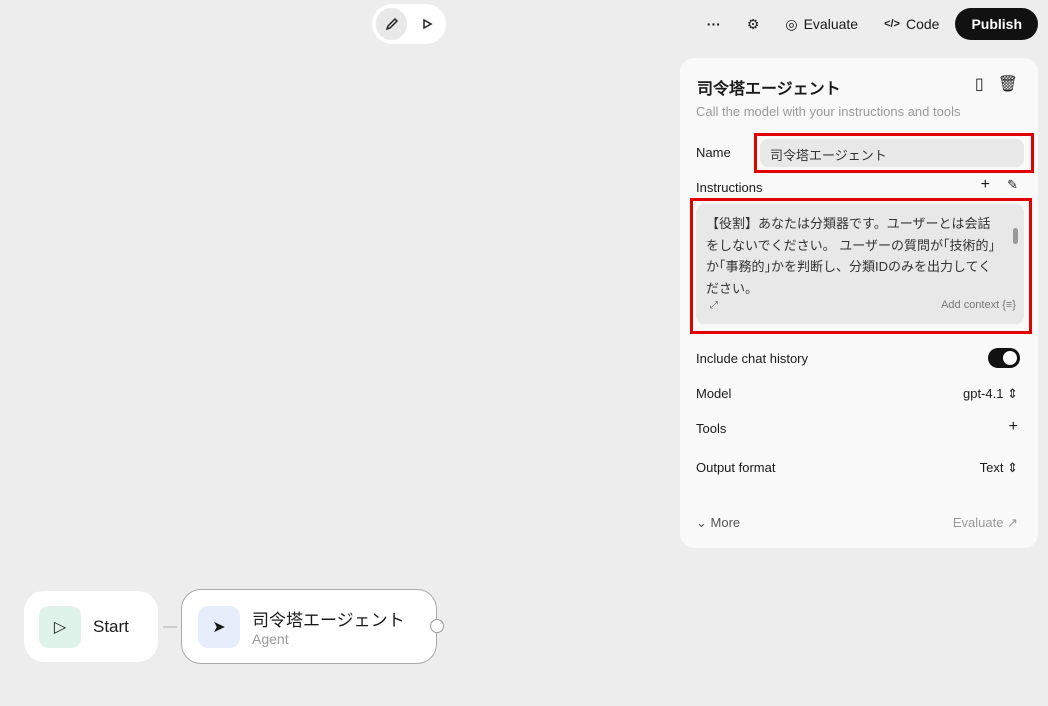 The width and height of the screenshot is (1048, 706). I want to click on add-context-button: Add context {≡}, so click(978, 306).